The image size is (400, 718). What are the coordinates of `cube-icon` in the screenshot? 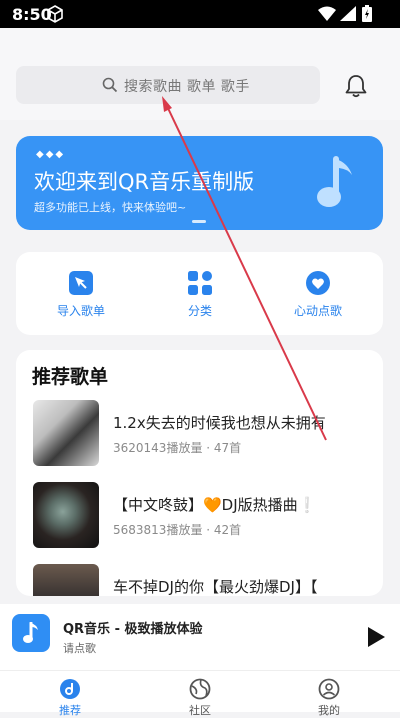 It's located at (55, 14).